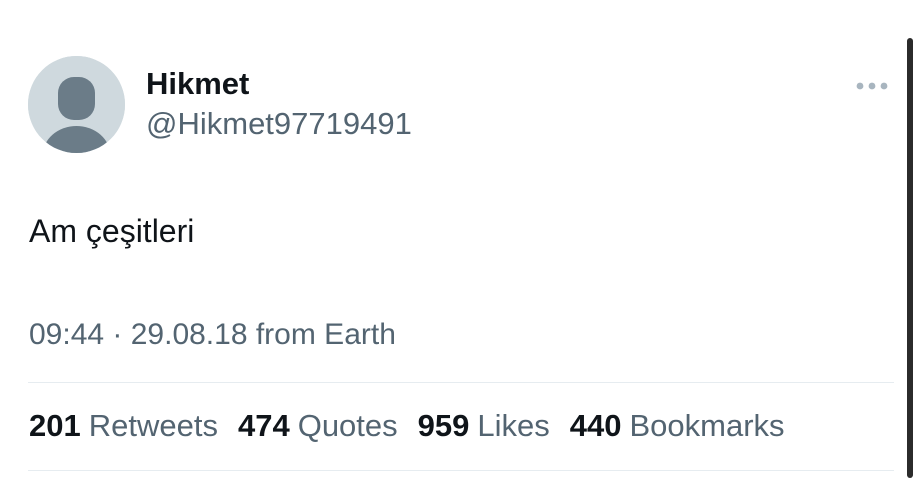 The height and width of the screenshot is (483, 922). What do you see at coordinates (443, 425) in the screenshot?
I see `likes-count: 959` at bounding box center [443, 425].